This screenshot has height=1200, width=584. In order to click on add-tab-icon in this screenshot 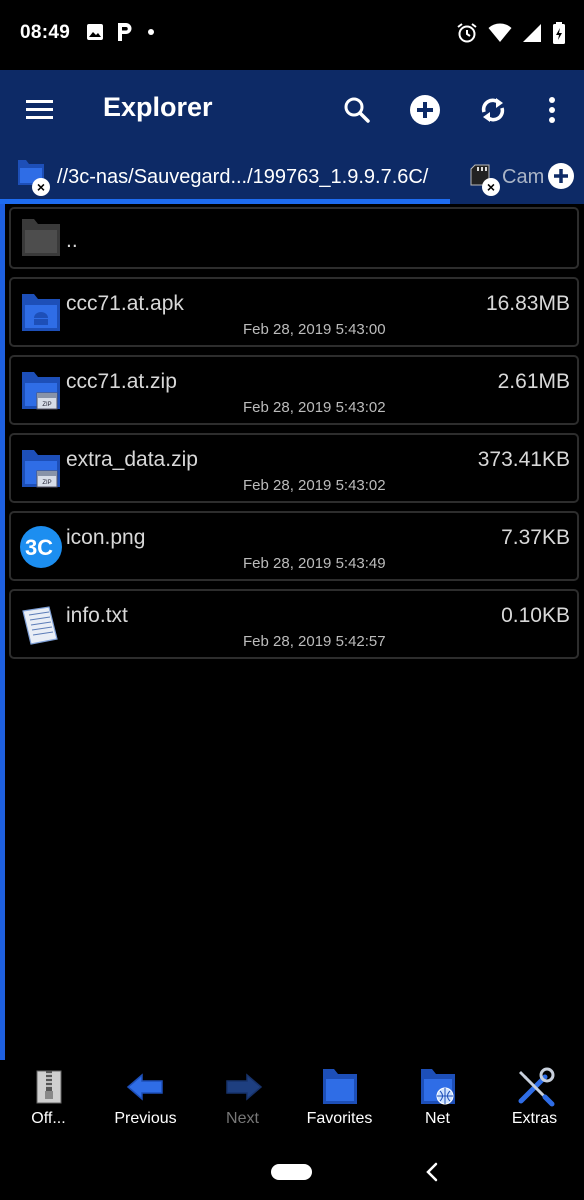, I will do `click(561, 176)`.